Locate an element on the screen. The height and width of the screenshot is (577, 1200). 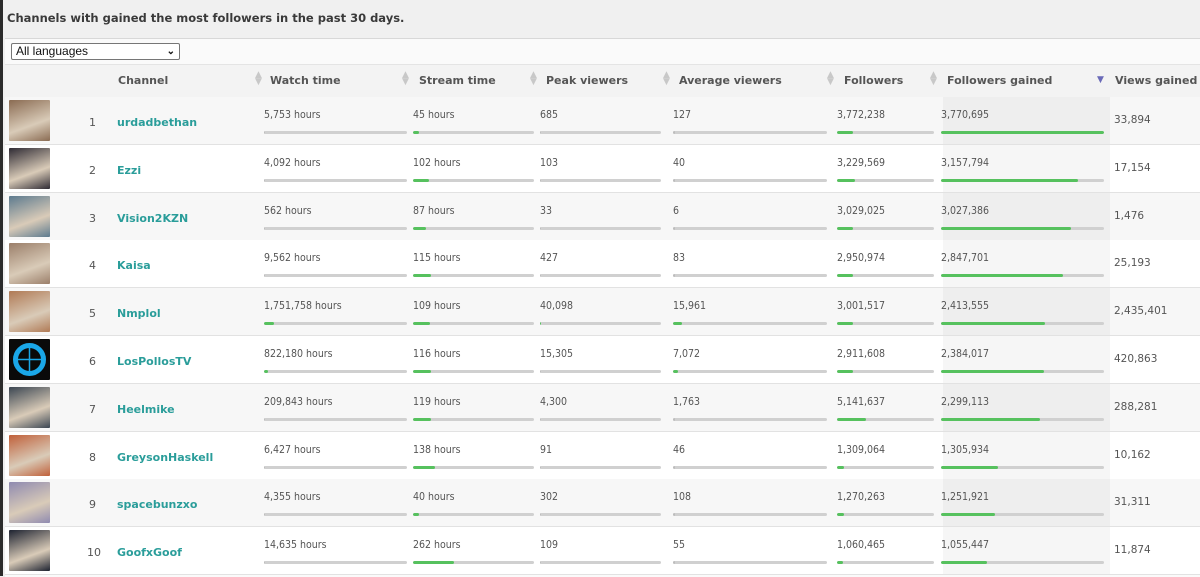
channel-link: Nmplol is located at coordinates (139, 313).